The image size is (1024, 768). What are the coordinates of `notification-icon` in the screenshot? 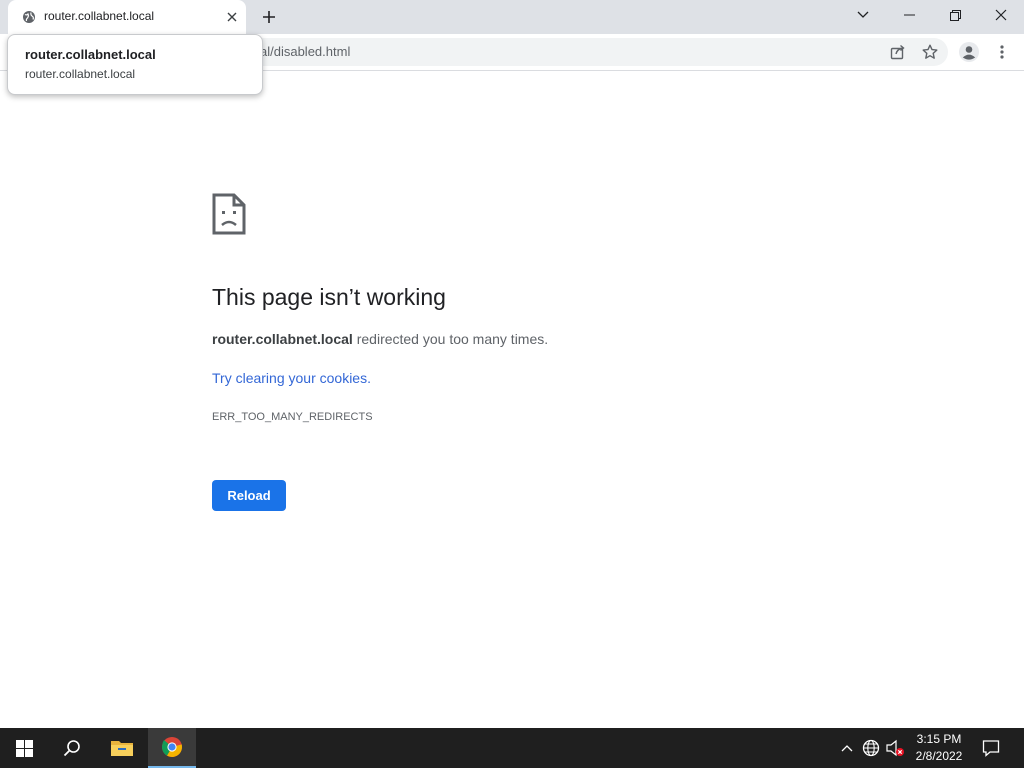 It's located at (991, 748).